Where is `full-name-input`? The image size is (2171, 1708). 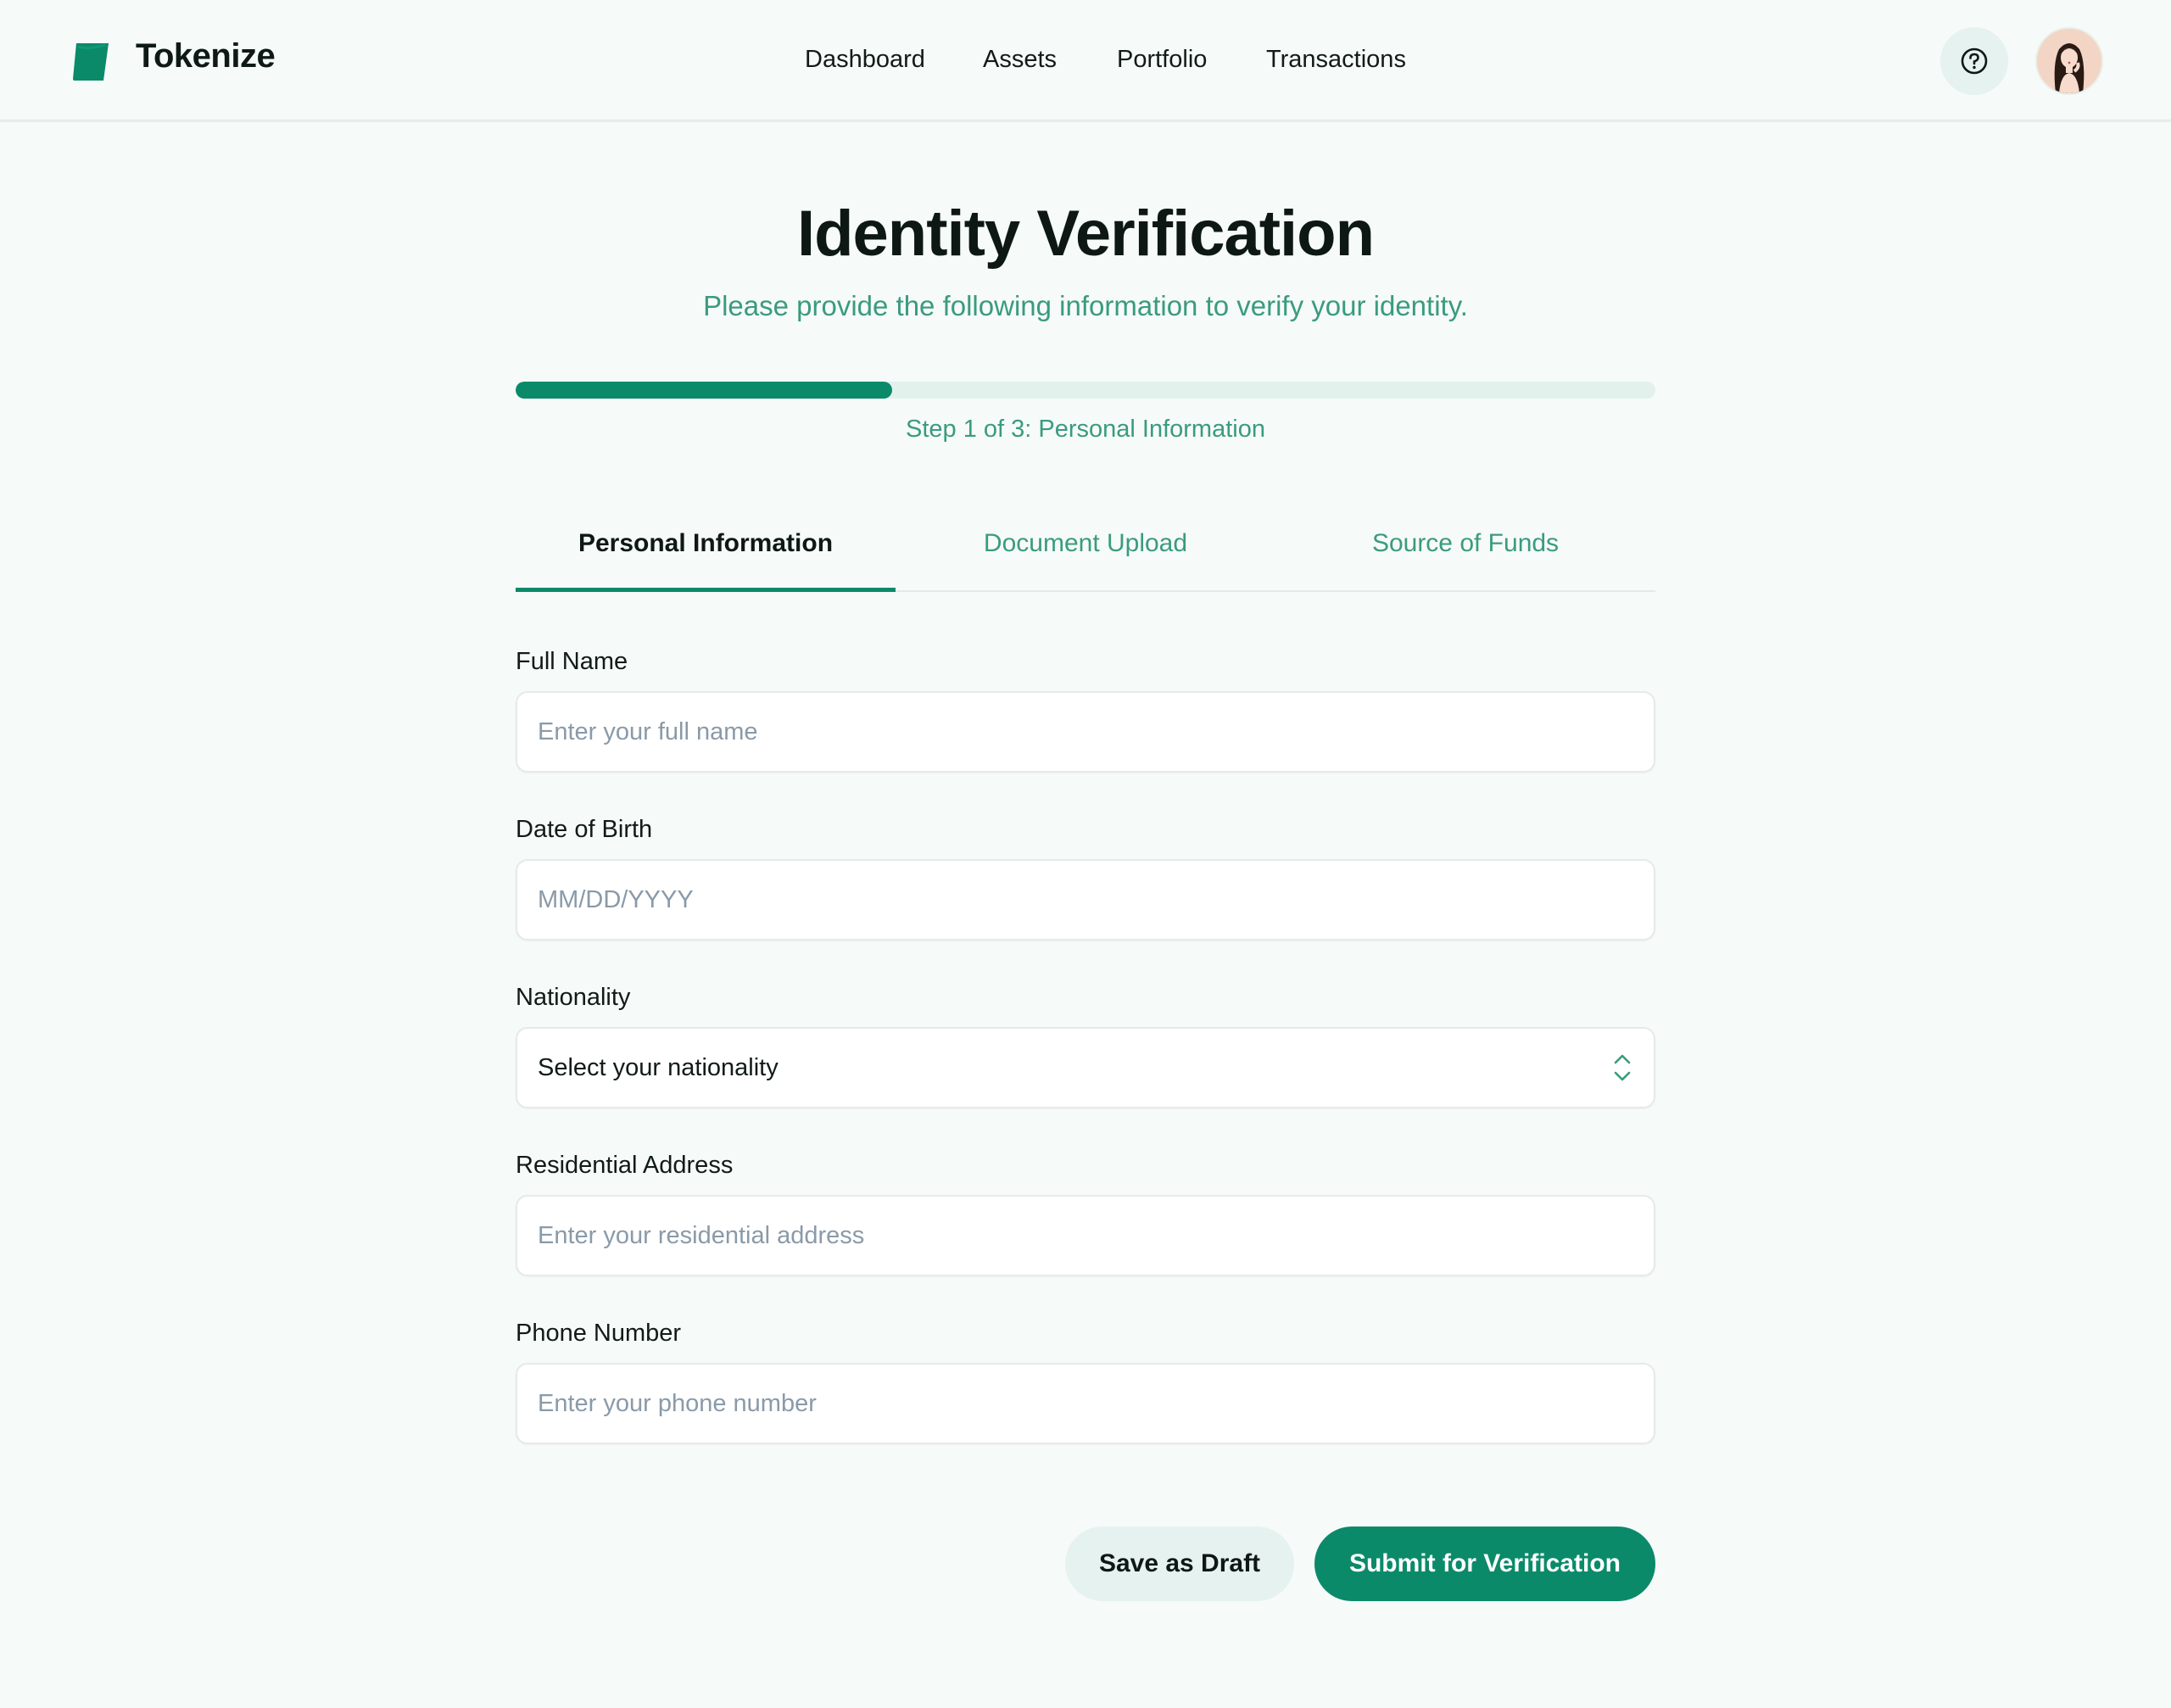
full-name-input is located at coordinates (1085, 732).